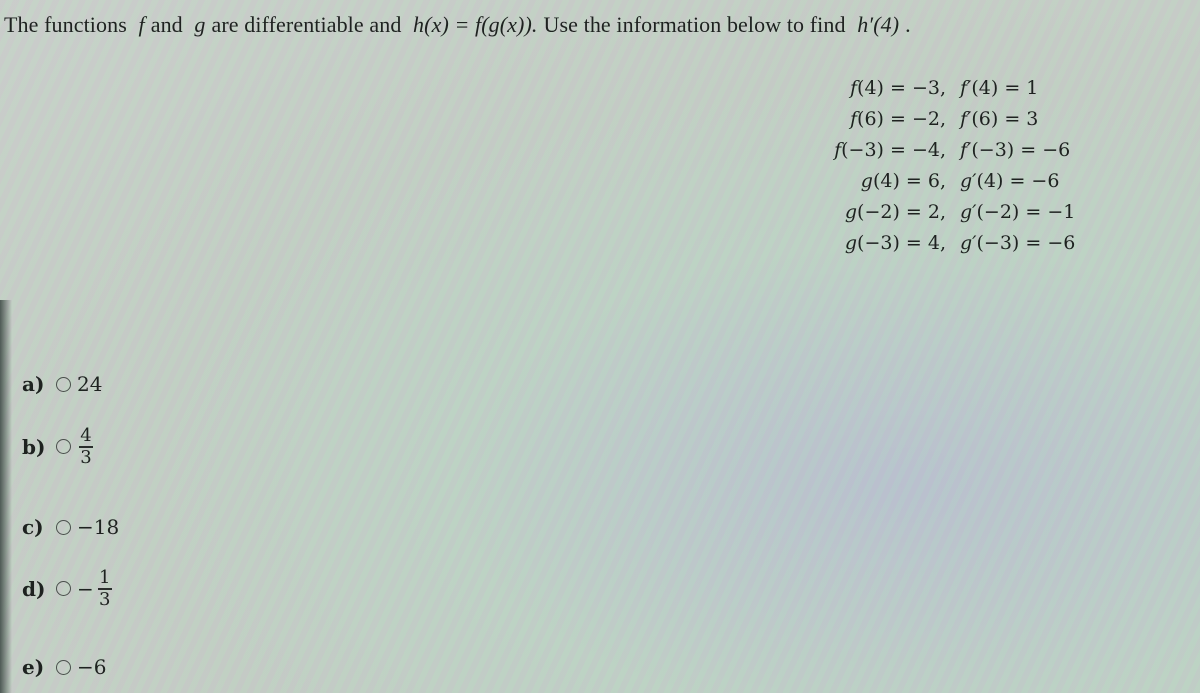 The width and height of the screenshot is (1200, 693). Describe the element at coordinates (6, 496) in the screenshot. I see `screen-edge-shadow` at that location.